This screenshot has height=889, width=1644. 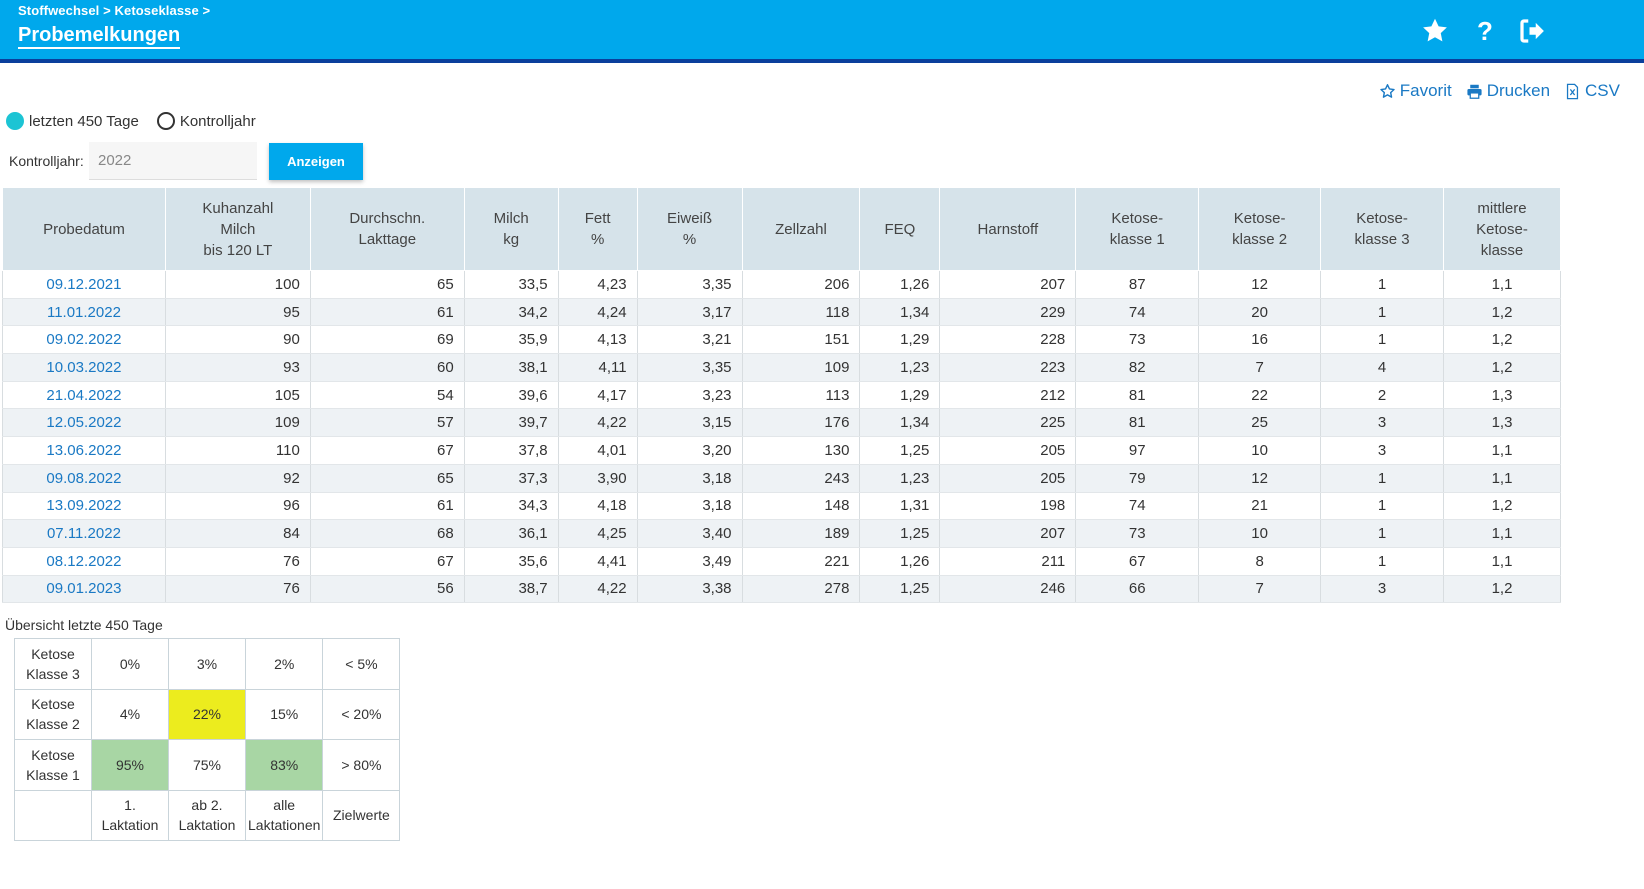 What do you see at coordinates (387, 533) in the screenshot?
I see `table-cell: 68` at bounding box center [387, 533].